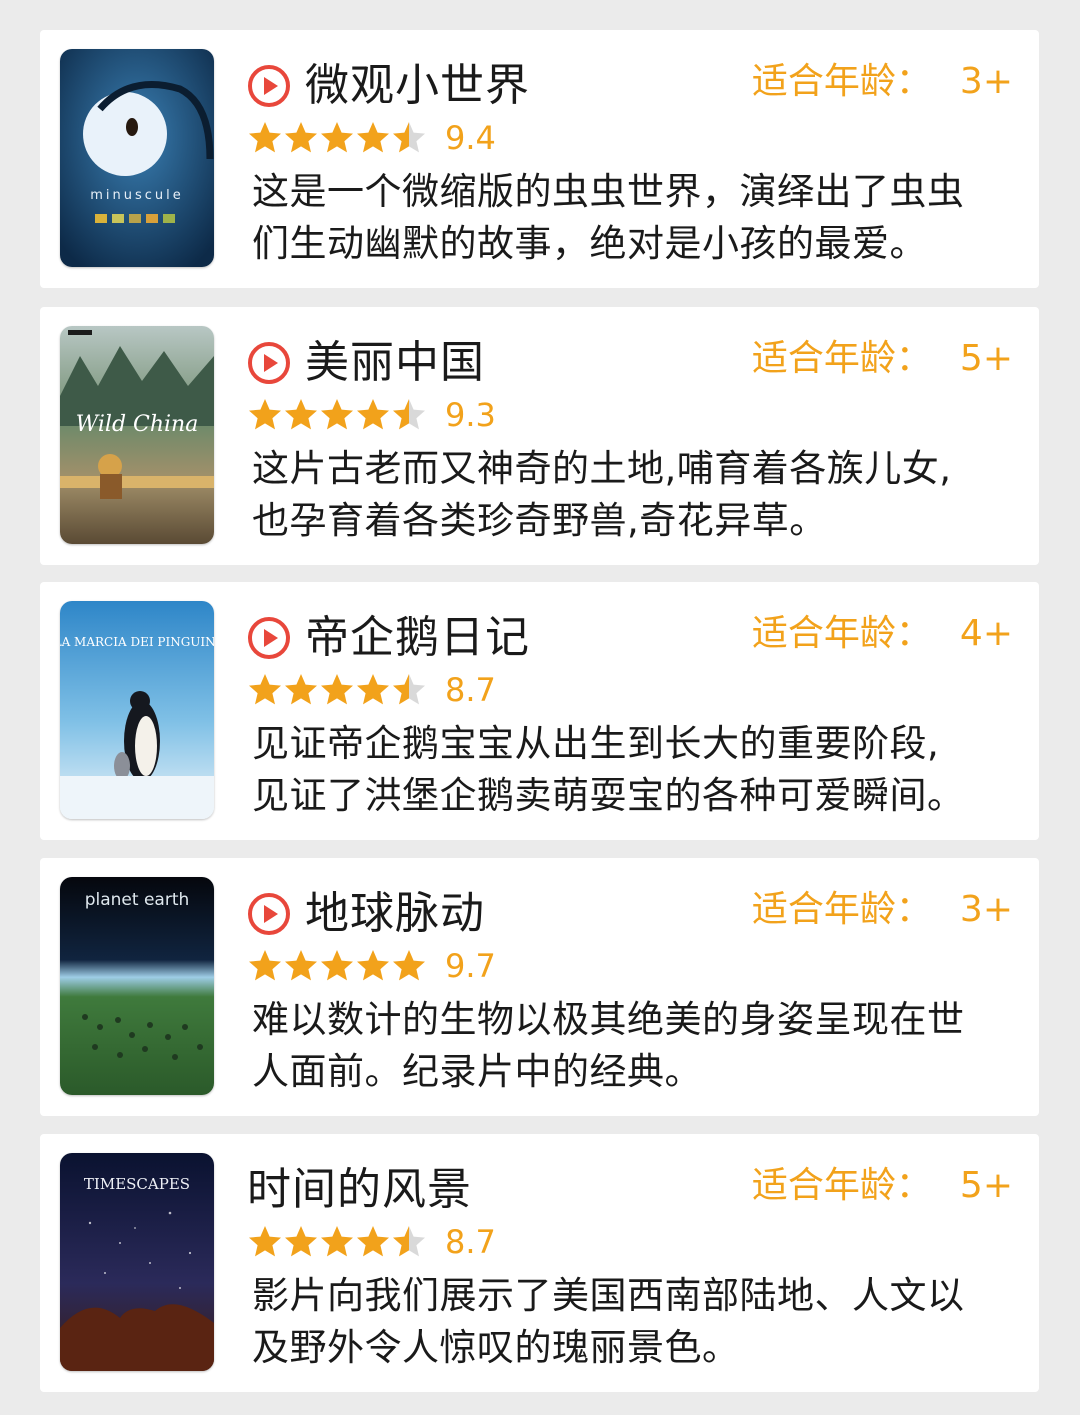  I want to click on poster-image: minuscule, so click(137, 158).